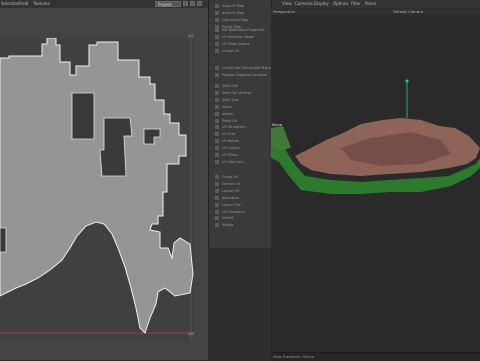 The width and height of the screenshot is (480, 361). What do you see at coordinates (231, 190) in the screenshot?
I see `tool-item-label: Layout UV` at bounding box center [231, 190].